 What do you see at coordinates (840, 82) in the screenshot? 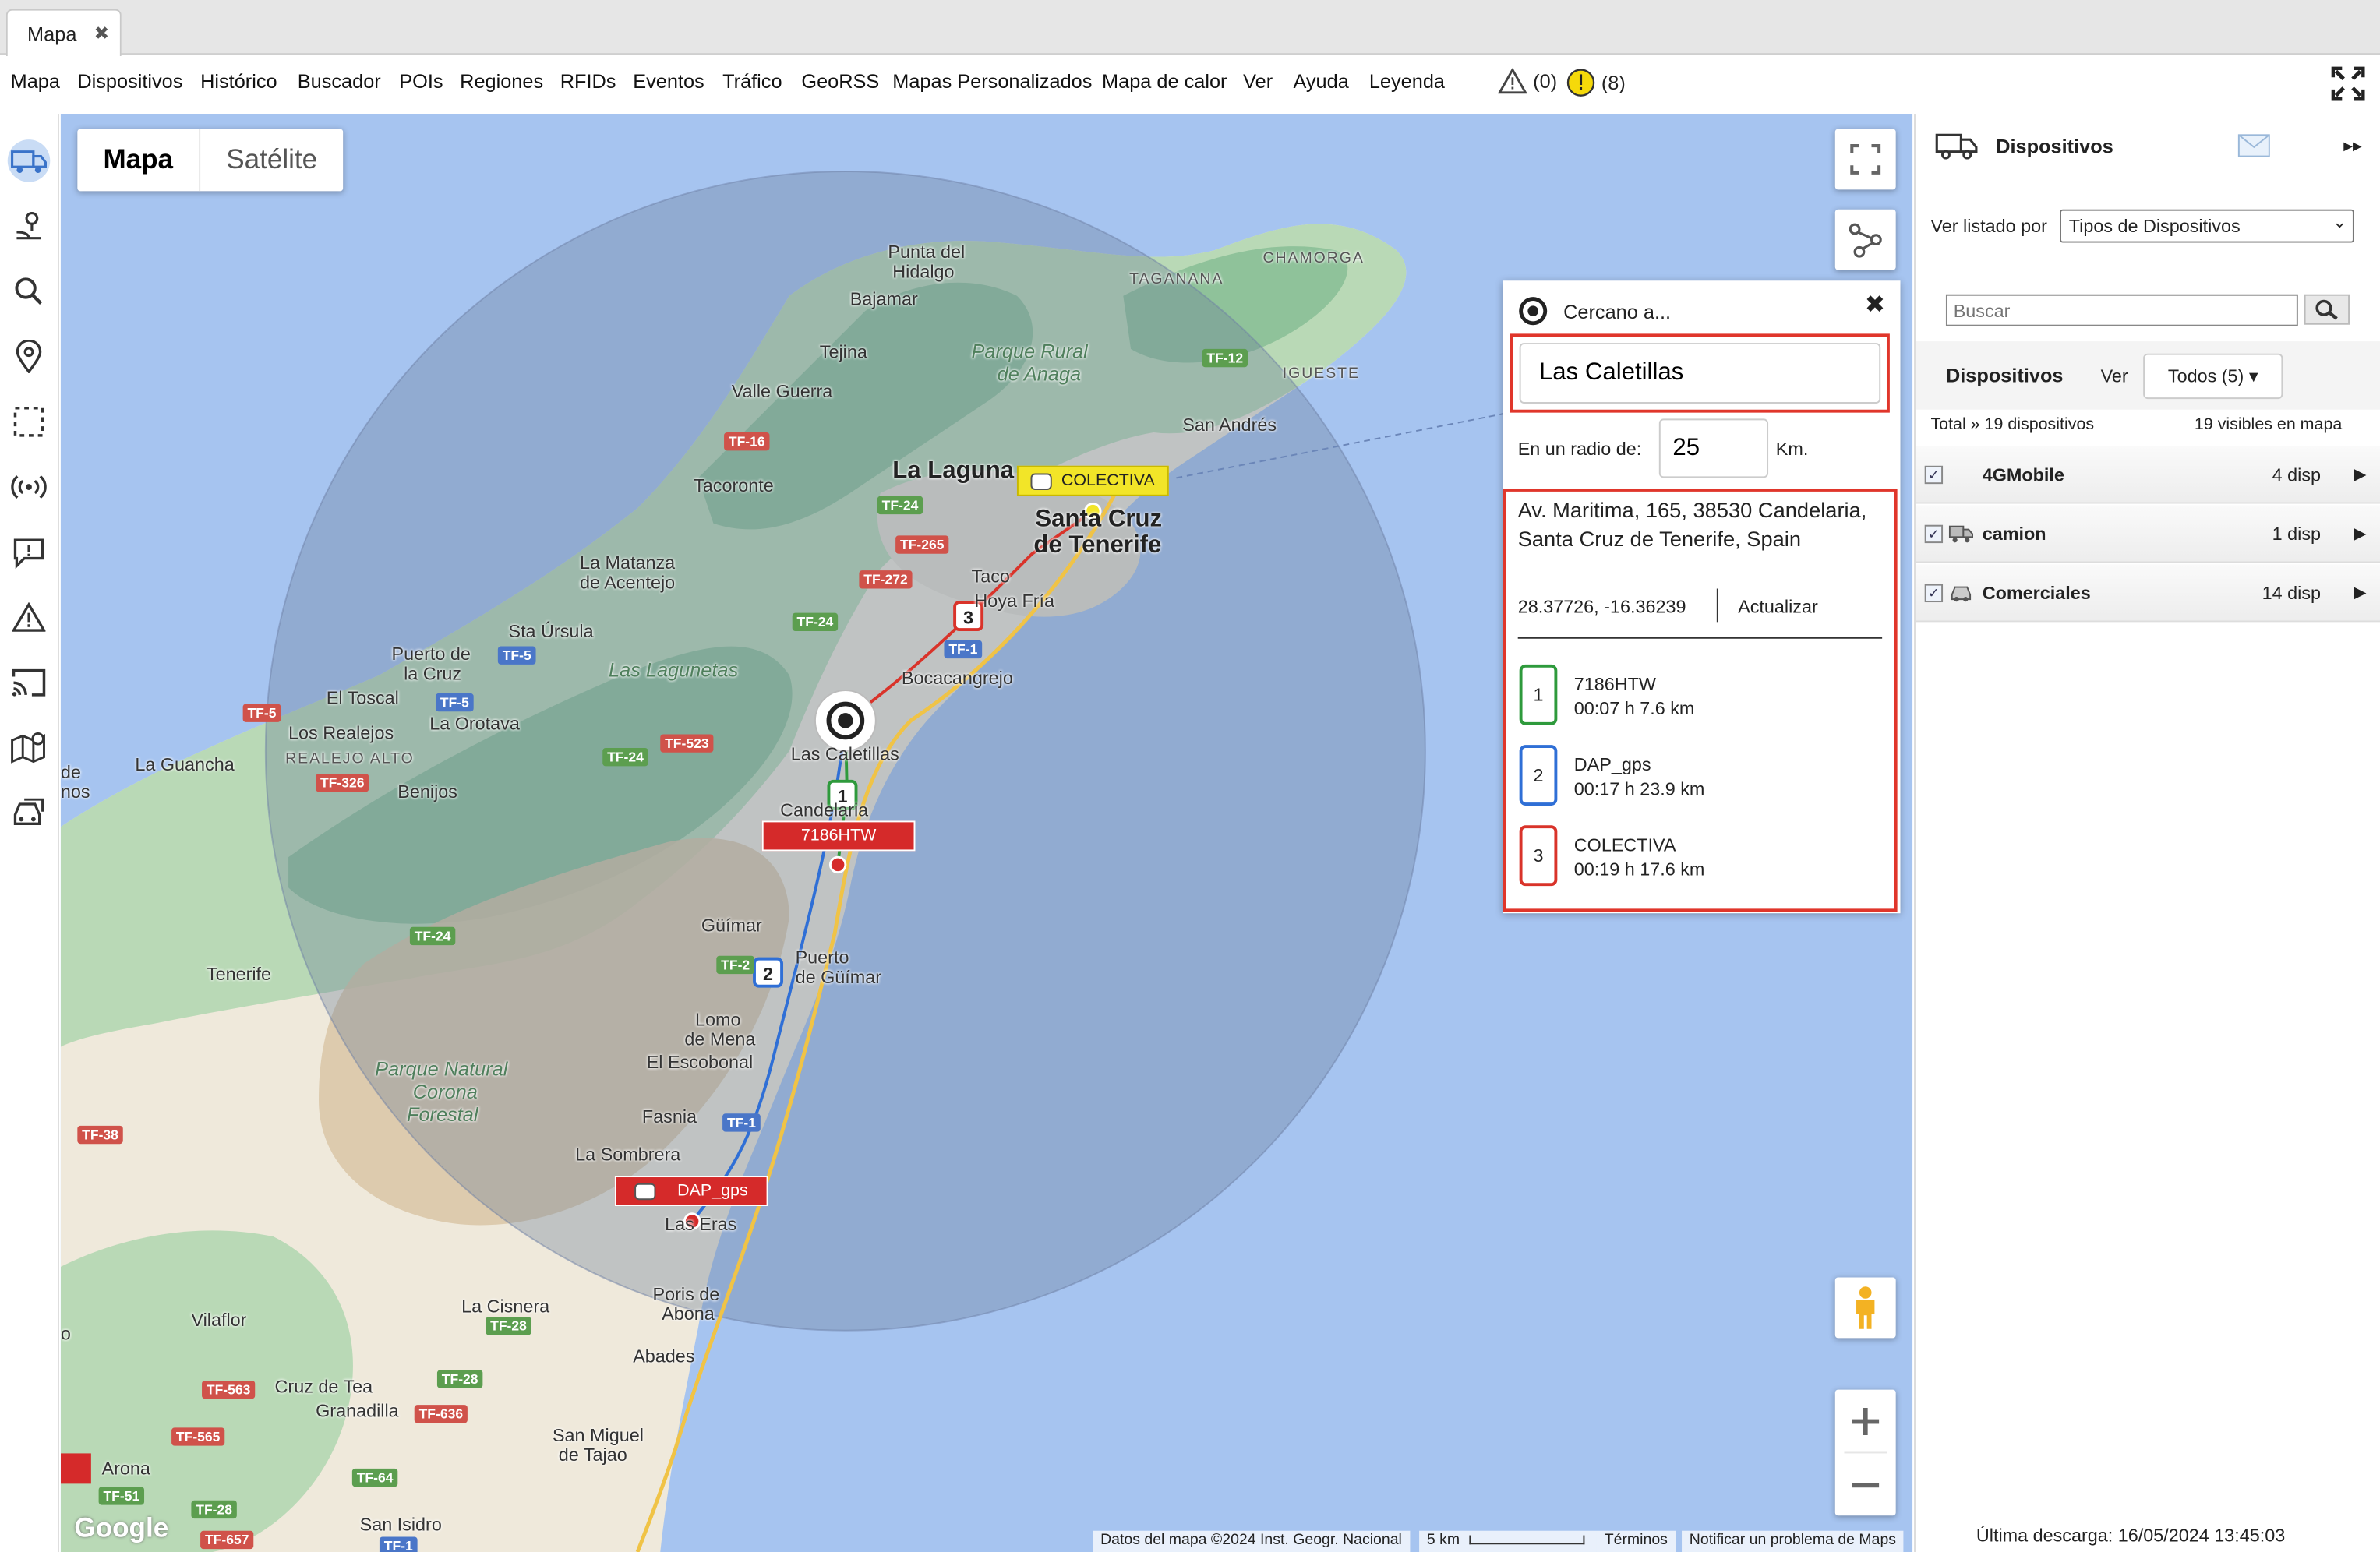
I see `menu-georss: GeoRSS` at bounding box center [840, 82].